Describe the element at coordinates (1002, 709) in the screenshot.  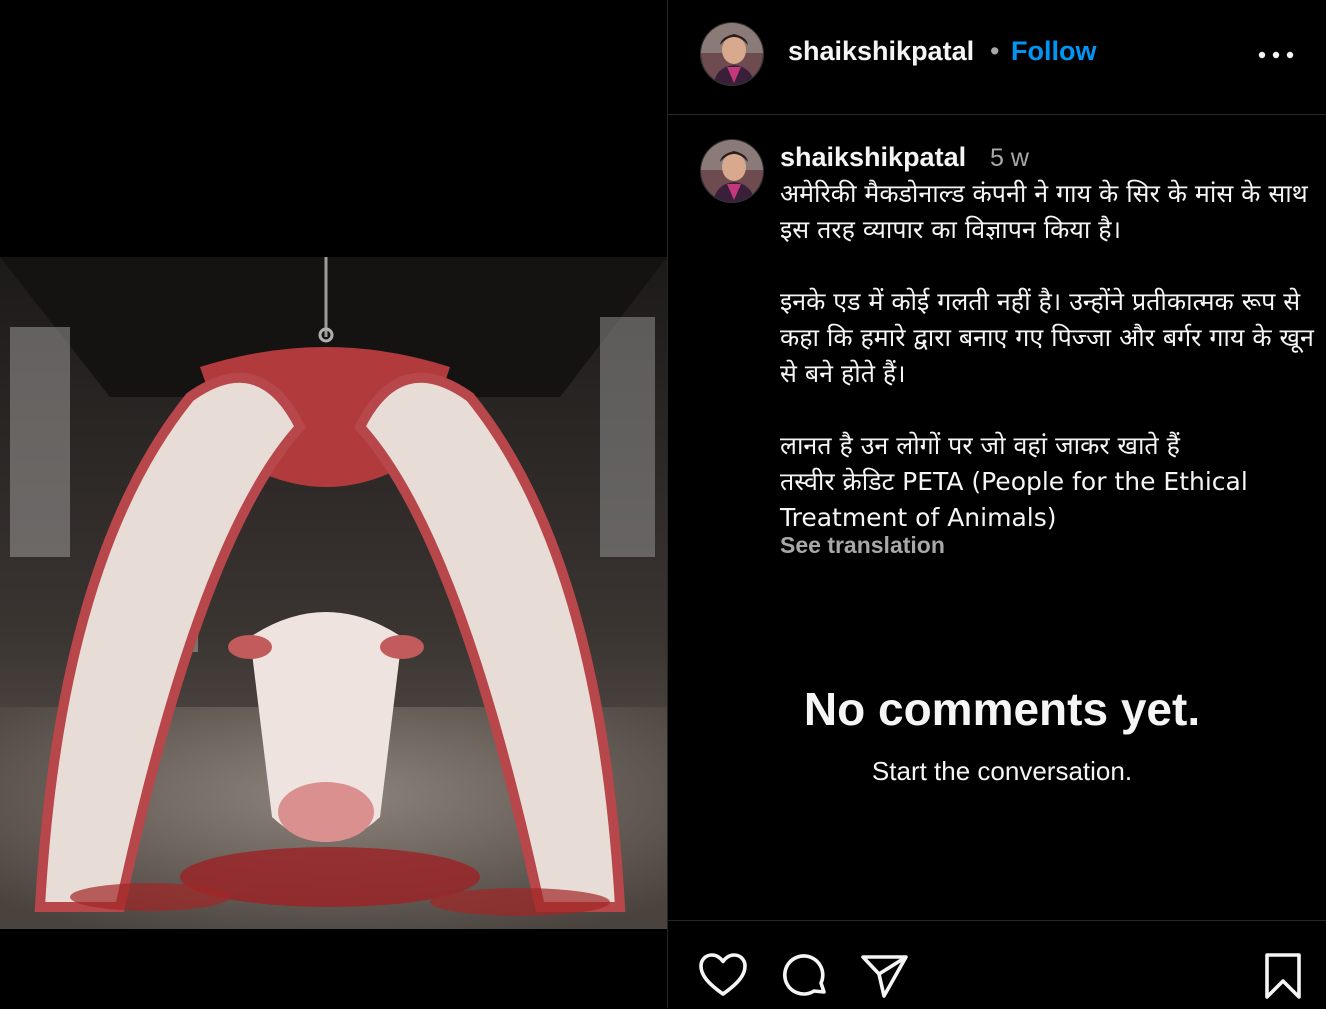
I see `empty-comments-title: No comments yet.` at that location.